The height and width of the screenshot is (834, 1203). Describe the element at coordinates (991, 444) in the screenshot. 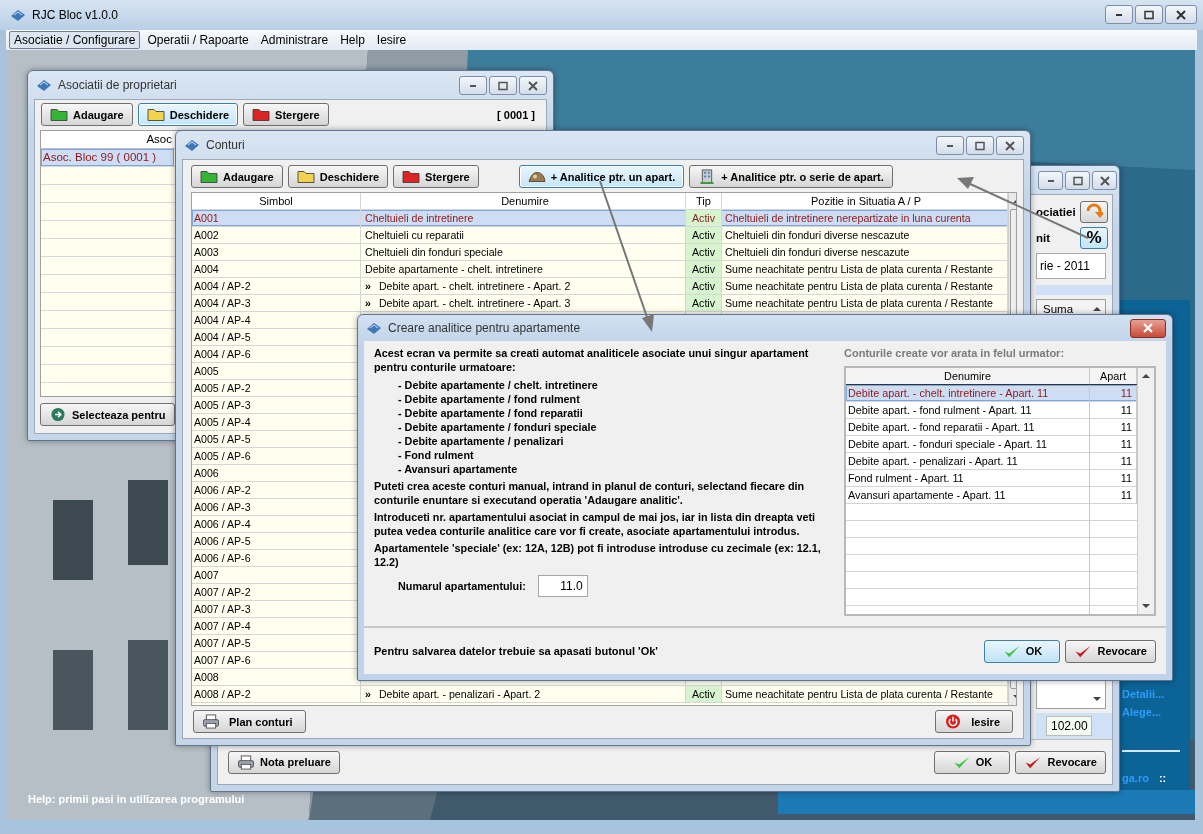

I see `table-row: Debite apart. - fonduri speciale - Apart. 11 11` at that location.